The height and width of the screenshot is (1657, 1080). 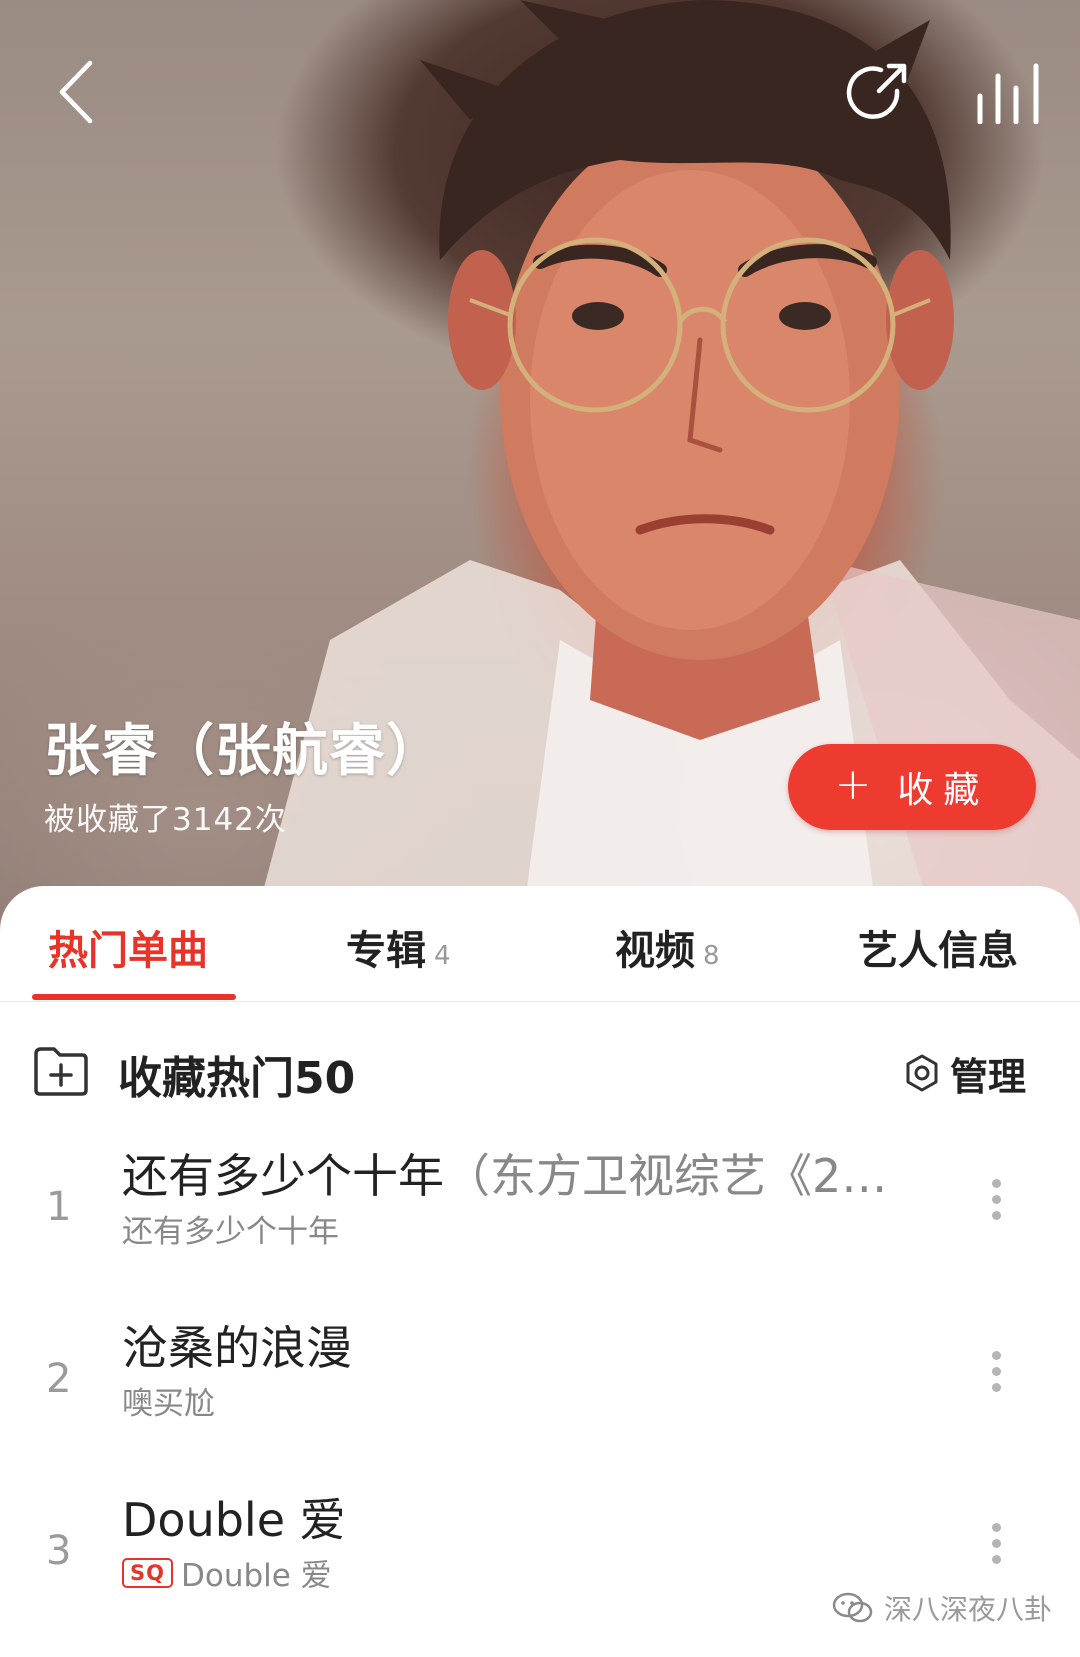 What do you see at coordinates (386, 951) in the screenshot?
I see `tab-label: 专辑` at bounding box center [386, 951].